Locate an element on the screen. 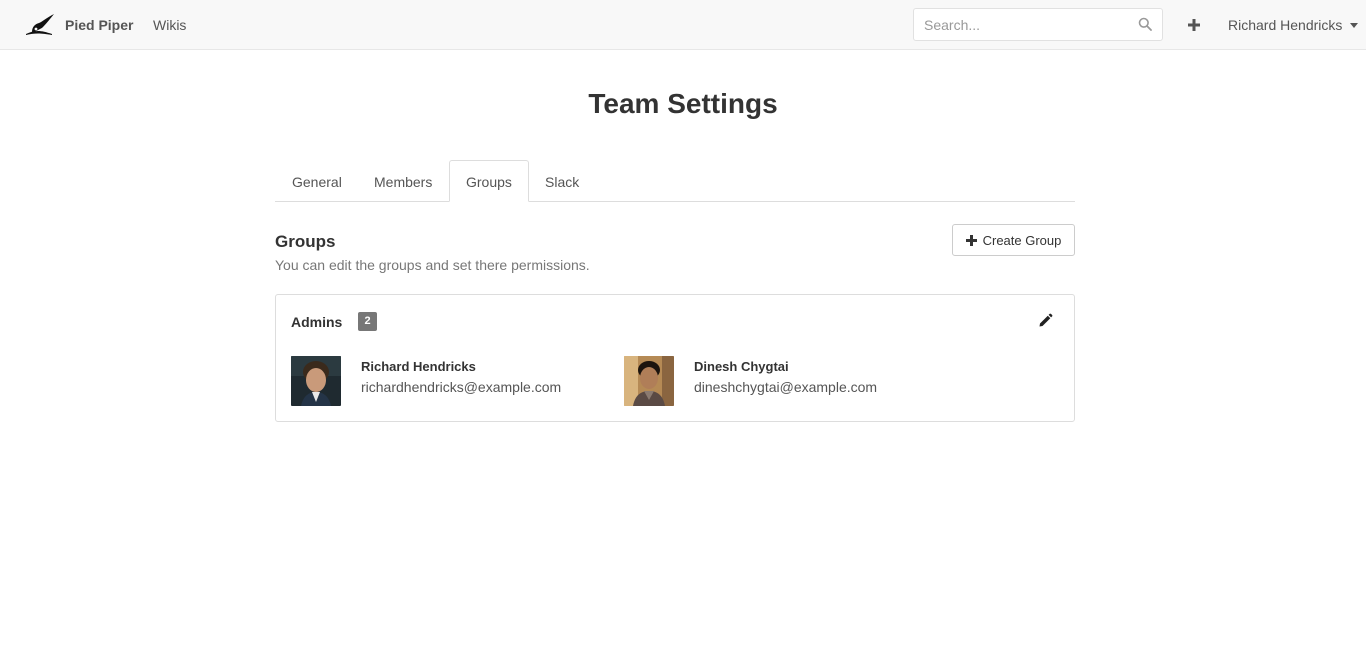  create-group-button: Create Group is located at coordinates (1013, 240).